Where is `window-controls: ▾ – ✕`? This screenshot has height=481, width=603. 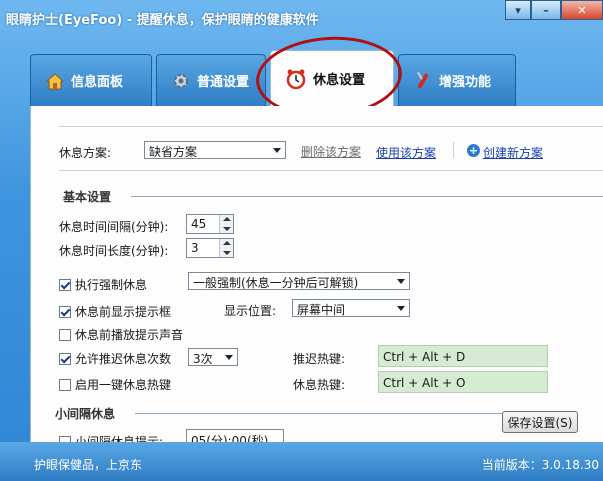
window-controls: ▾ – ✕ is located at coordinates (554, 10).